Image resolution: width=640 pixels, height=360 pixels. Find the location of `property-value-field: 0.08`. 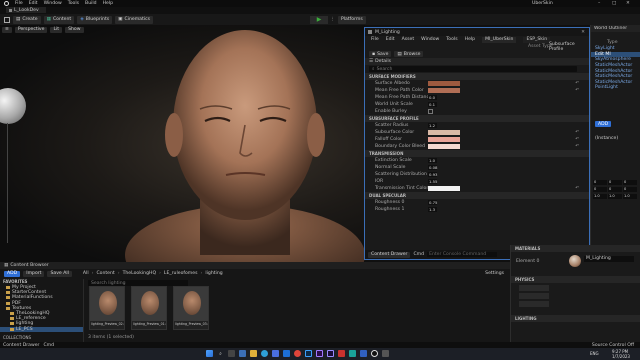

property-value-field: 0.08 is located at coordinates (432, 167).